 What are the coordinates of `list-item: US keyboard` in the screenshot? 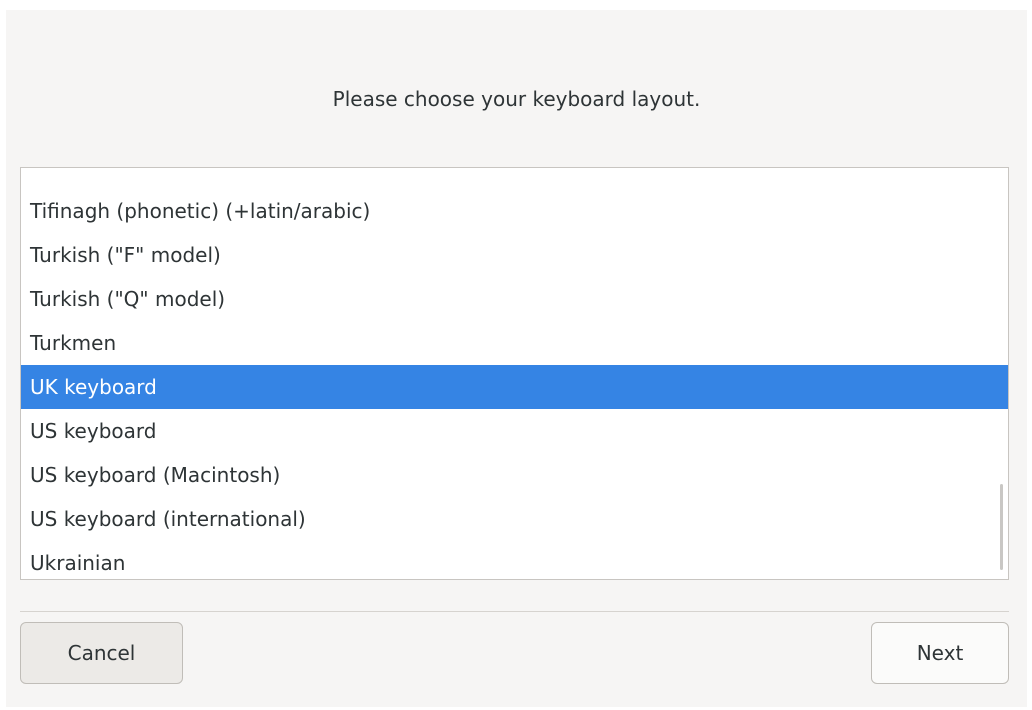 It's located at (514, 431).